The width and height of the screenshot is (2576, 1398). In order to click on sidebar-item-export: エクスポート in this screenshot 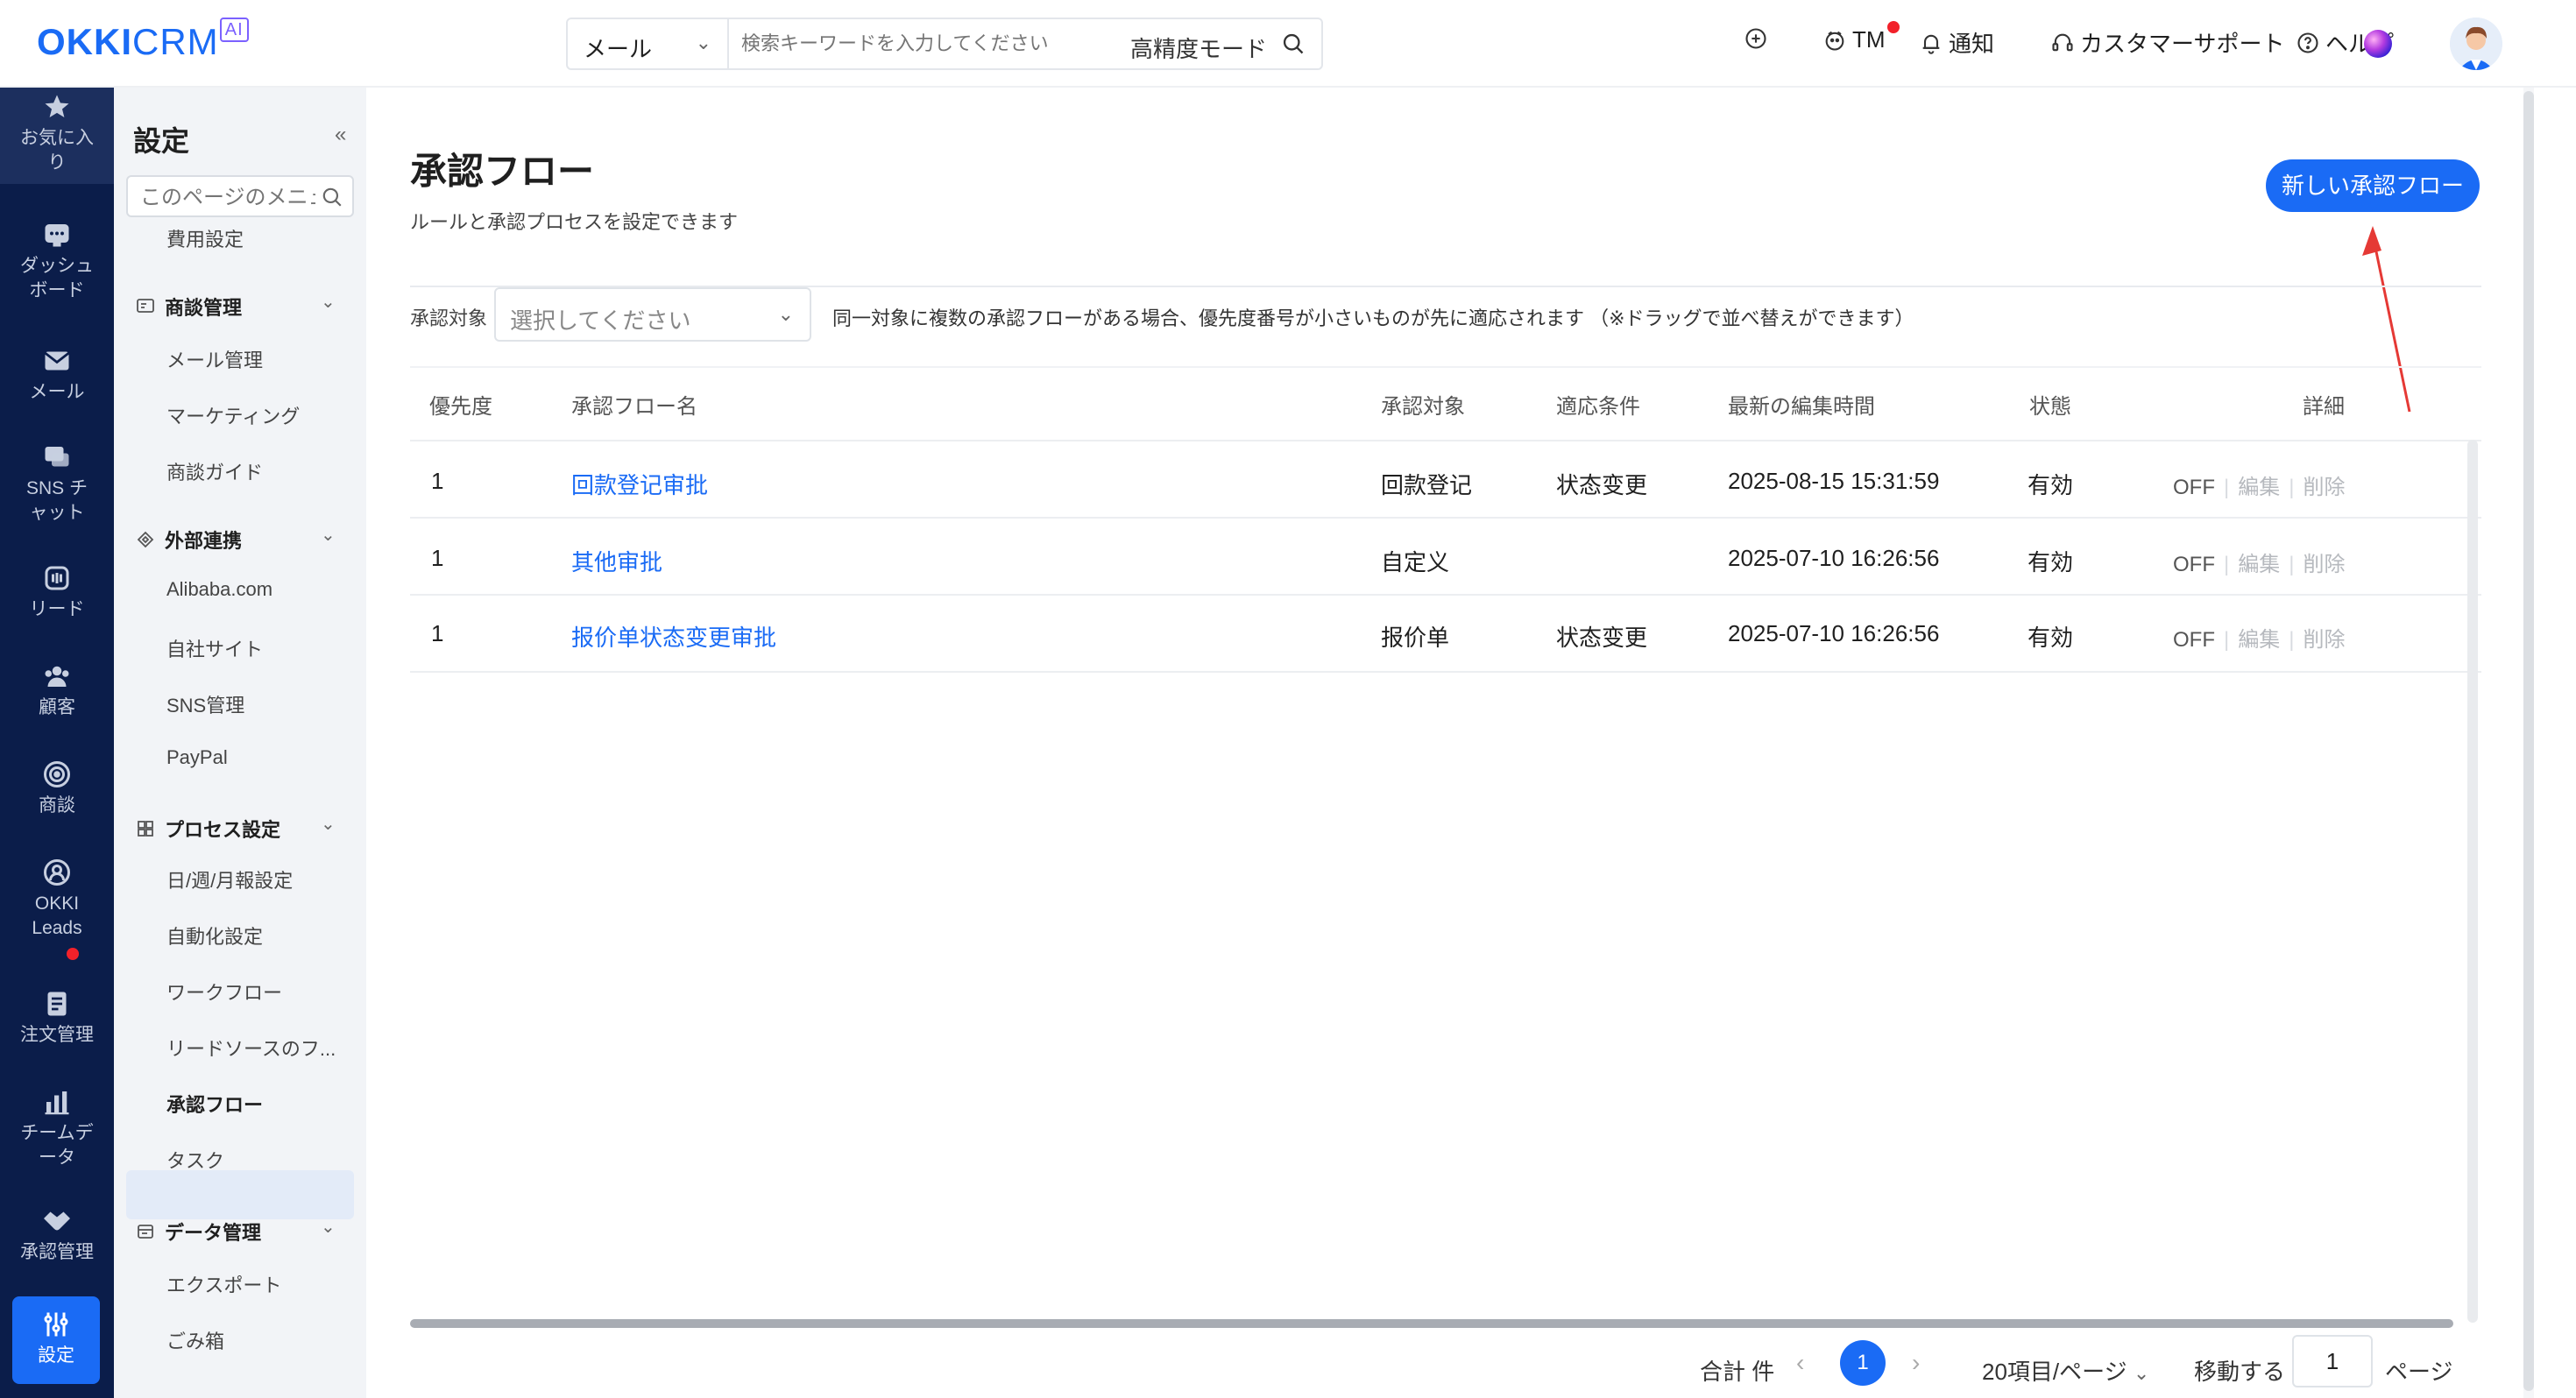, I will do `click(223, 1284)`.